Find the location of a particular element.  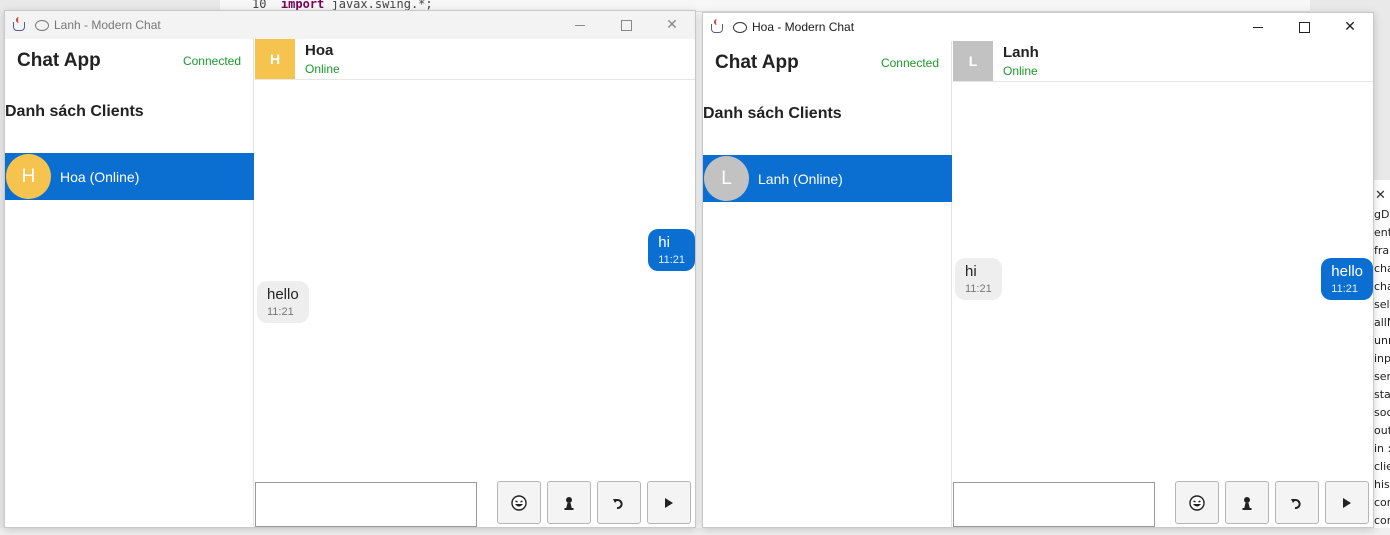

contact-name: Hoa is located at coordinates (319, 50).